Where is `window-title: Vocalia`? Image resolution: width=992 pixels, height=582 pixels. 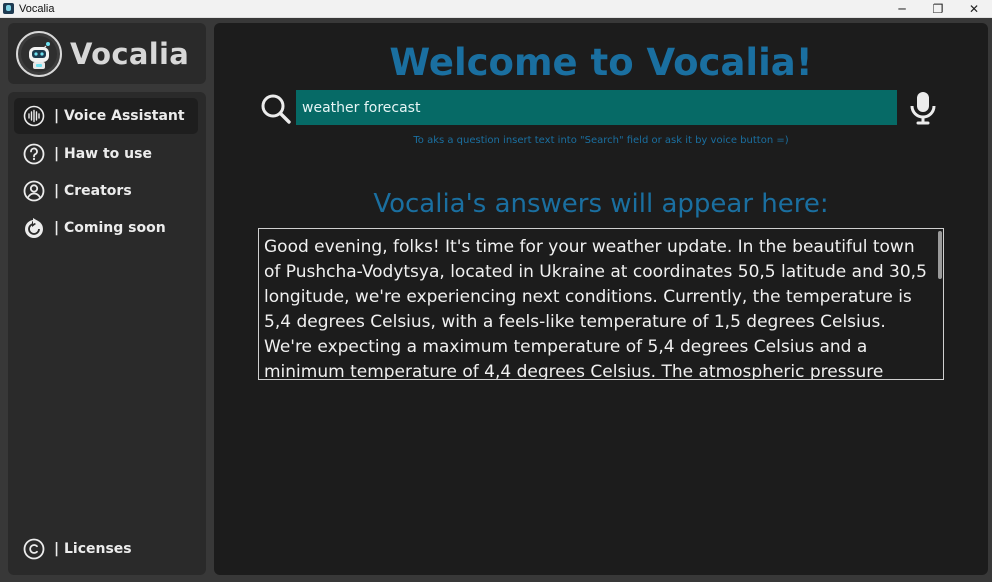
window-title: Vocalia is located at coordinates (37, 8).